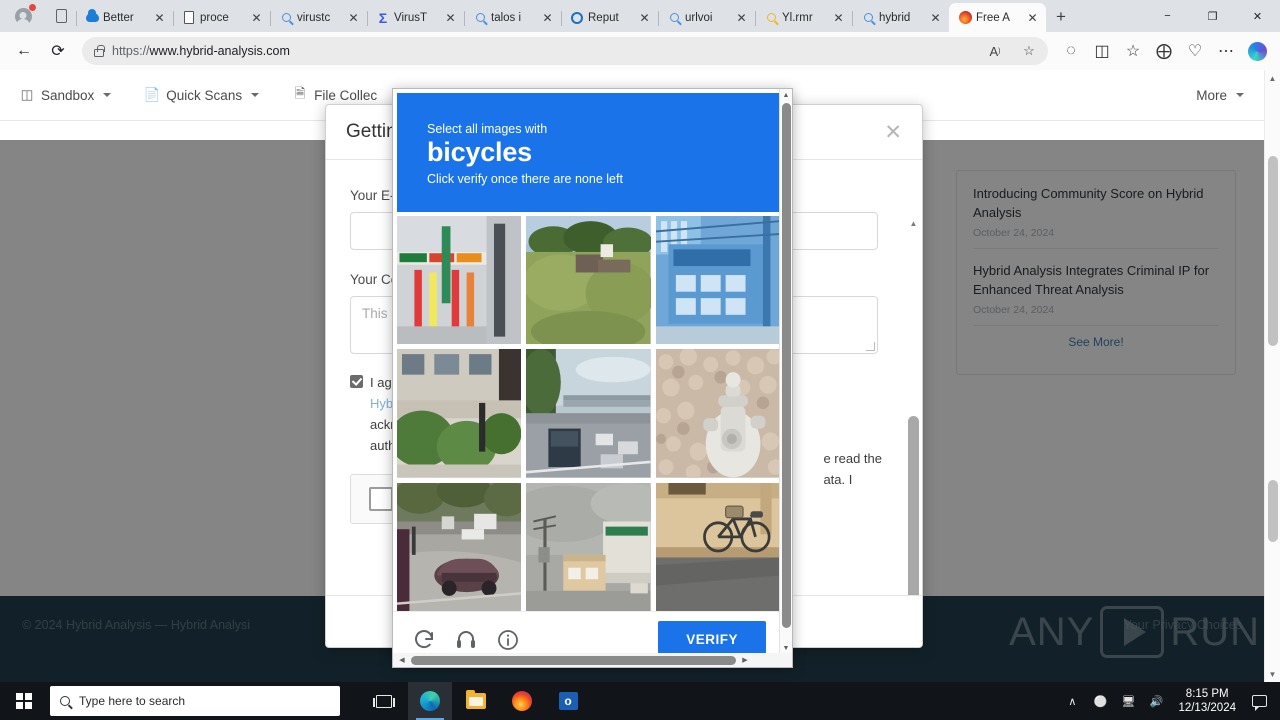 This screenshot has height=720, width=1280. Describe the element at coordinates (893, 132) in the screenshot. I see `modal-close-icon: ✕` at that location.